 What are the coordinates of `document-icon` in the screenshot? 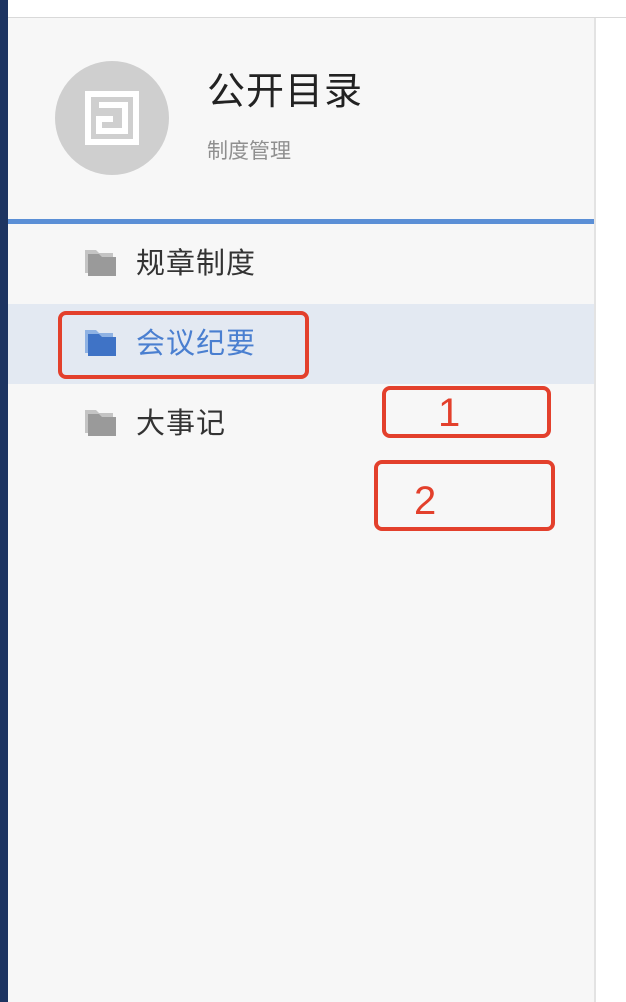 It's located at (112, 118).